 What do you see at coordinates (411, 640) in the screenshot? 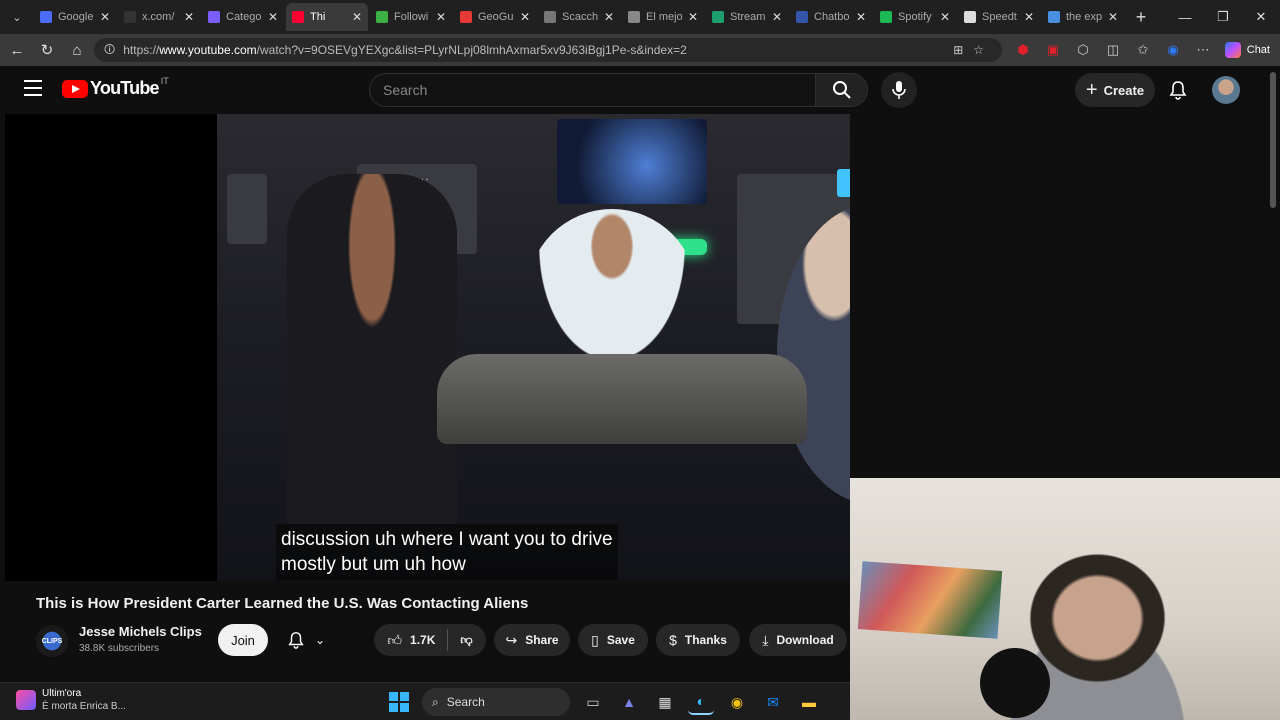
I see `like-button: 👍︎ 1.7K` at bounding box center [411, 640].